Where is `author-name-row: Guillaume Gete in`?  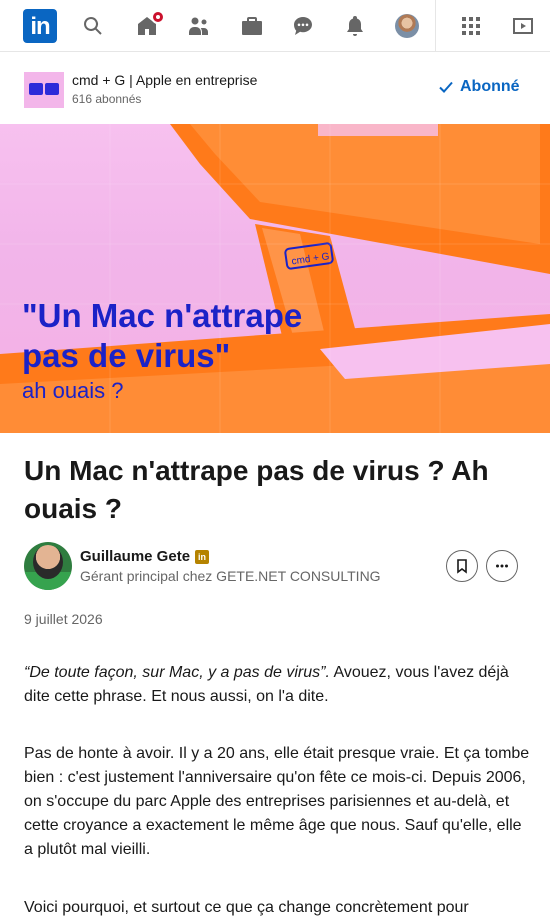 author-name-row: Guillaume Gete in is located at coordinates (145, 556).